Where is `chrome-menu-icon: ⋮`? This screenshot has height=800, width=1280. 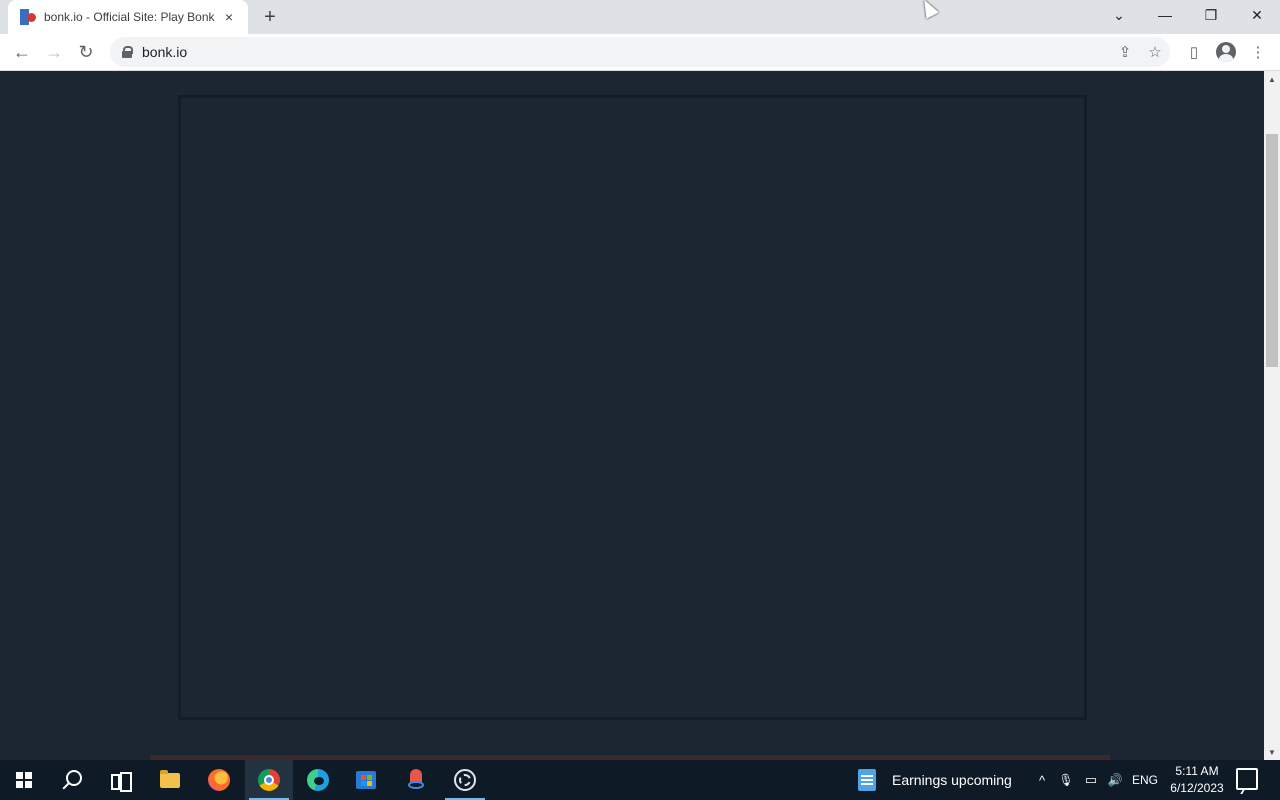
chrome-menu-icon: ⋮ is located at coordinates (1258, 52).